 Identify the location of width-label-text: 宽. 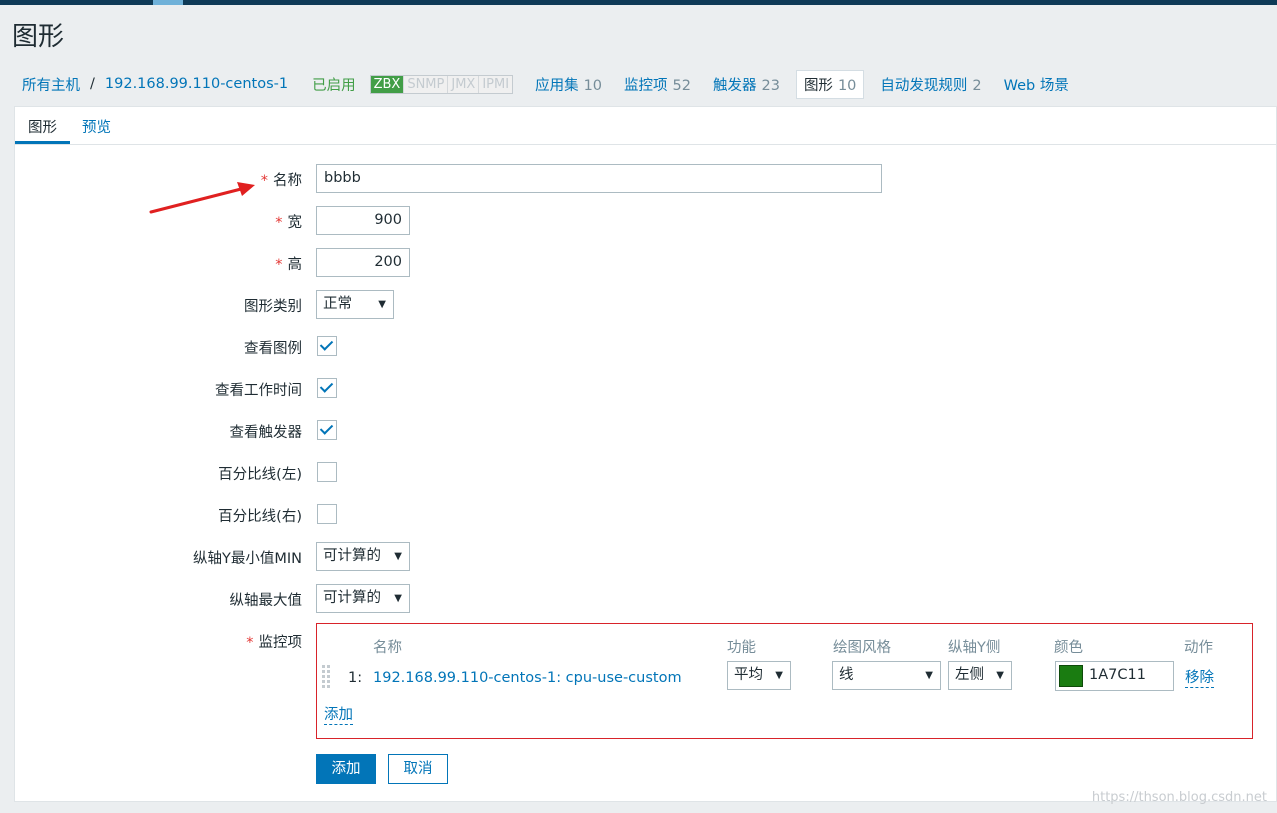
(295, 223).